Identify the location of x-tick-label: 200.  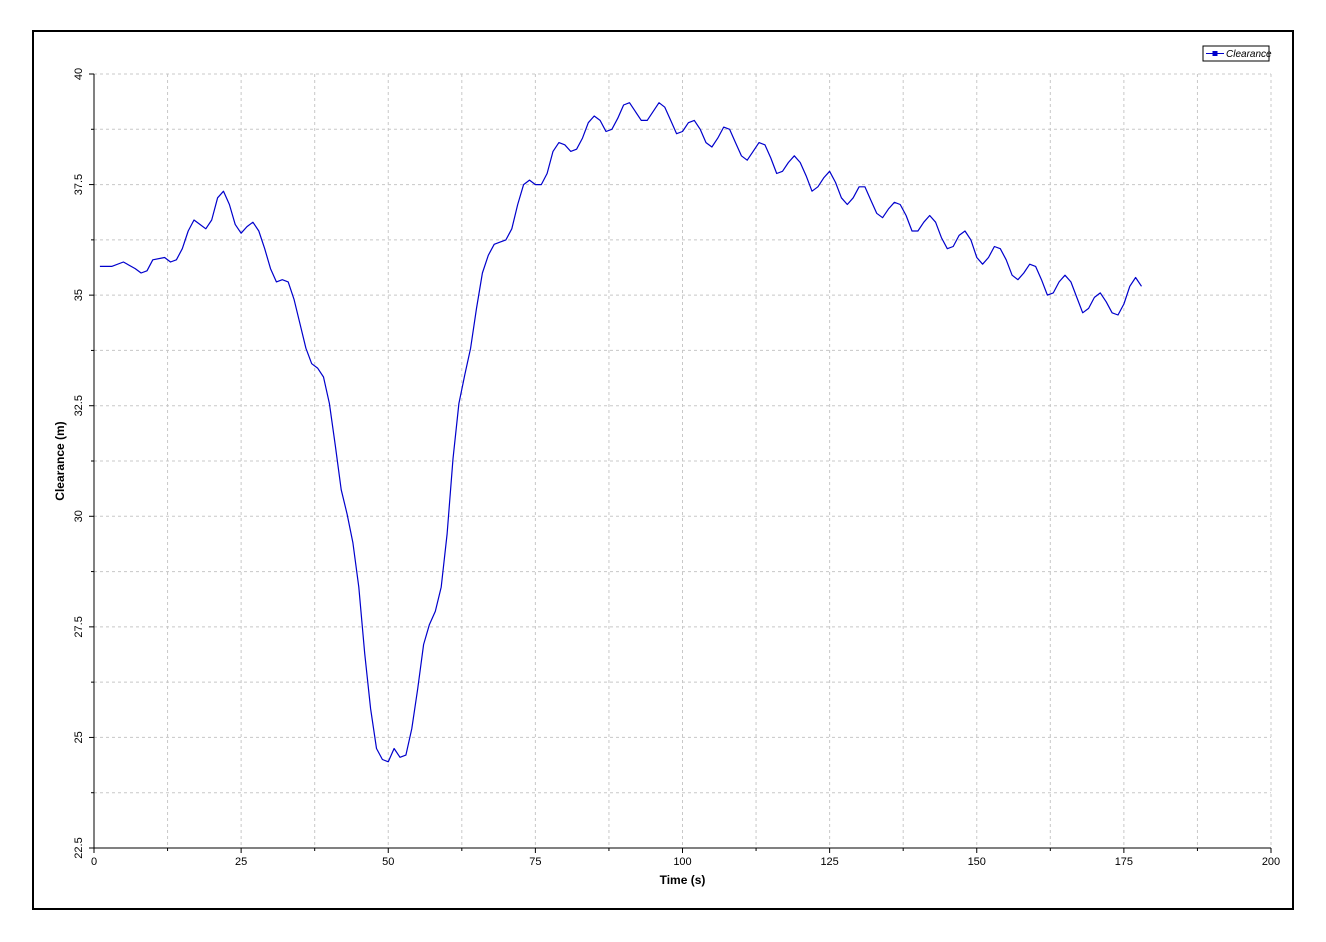
(1271, 862).